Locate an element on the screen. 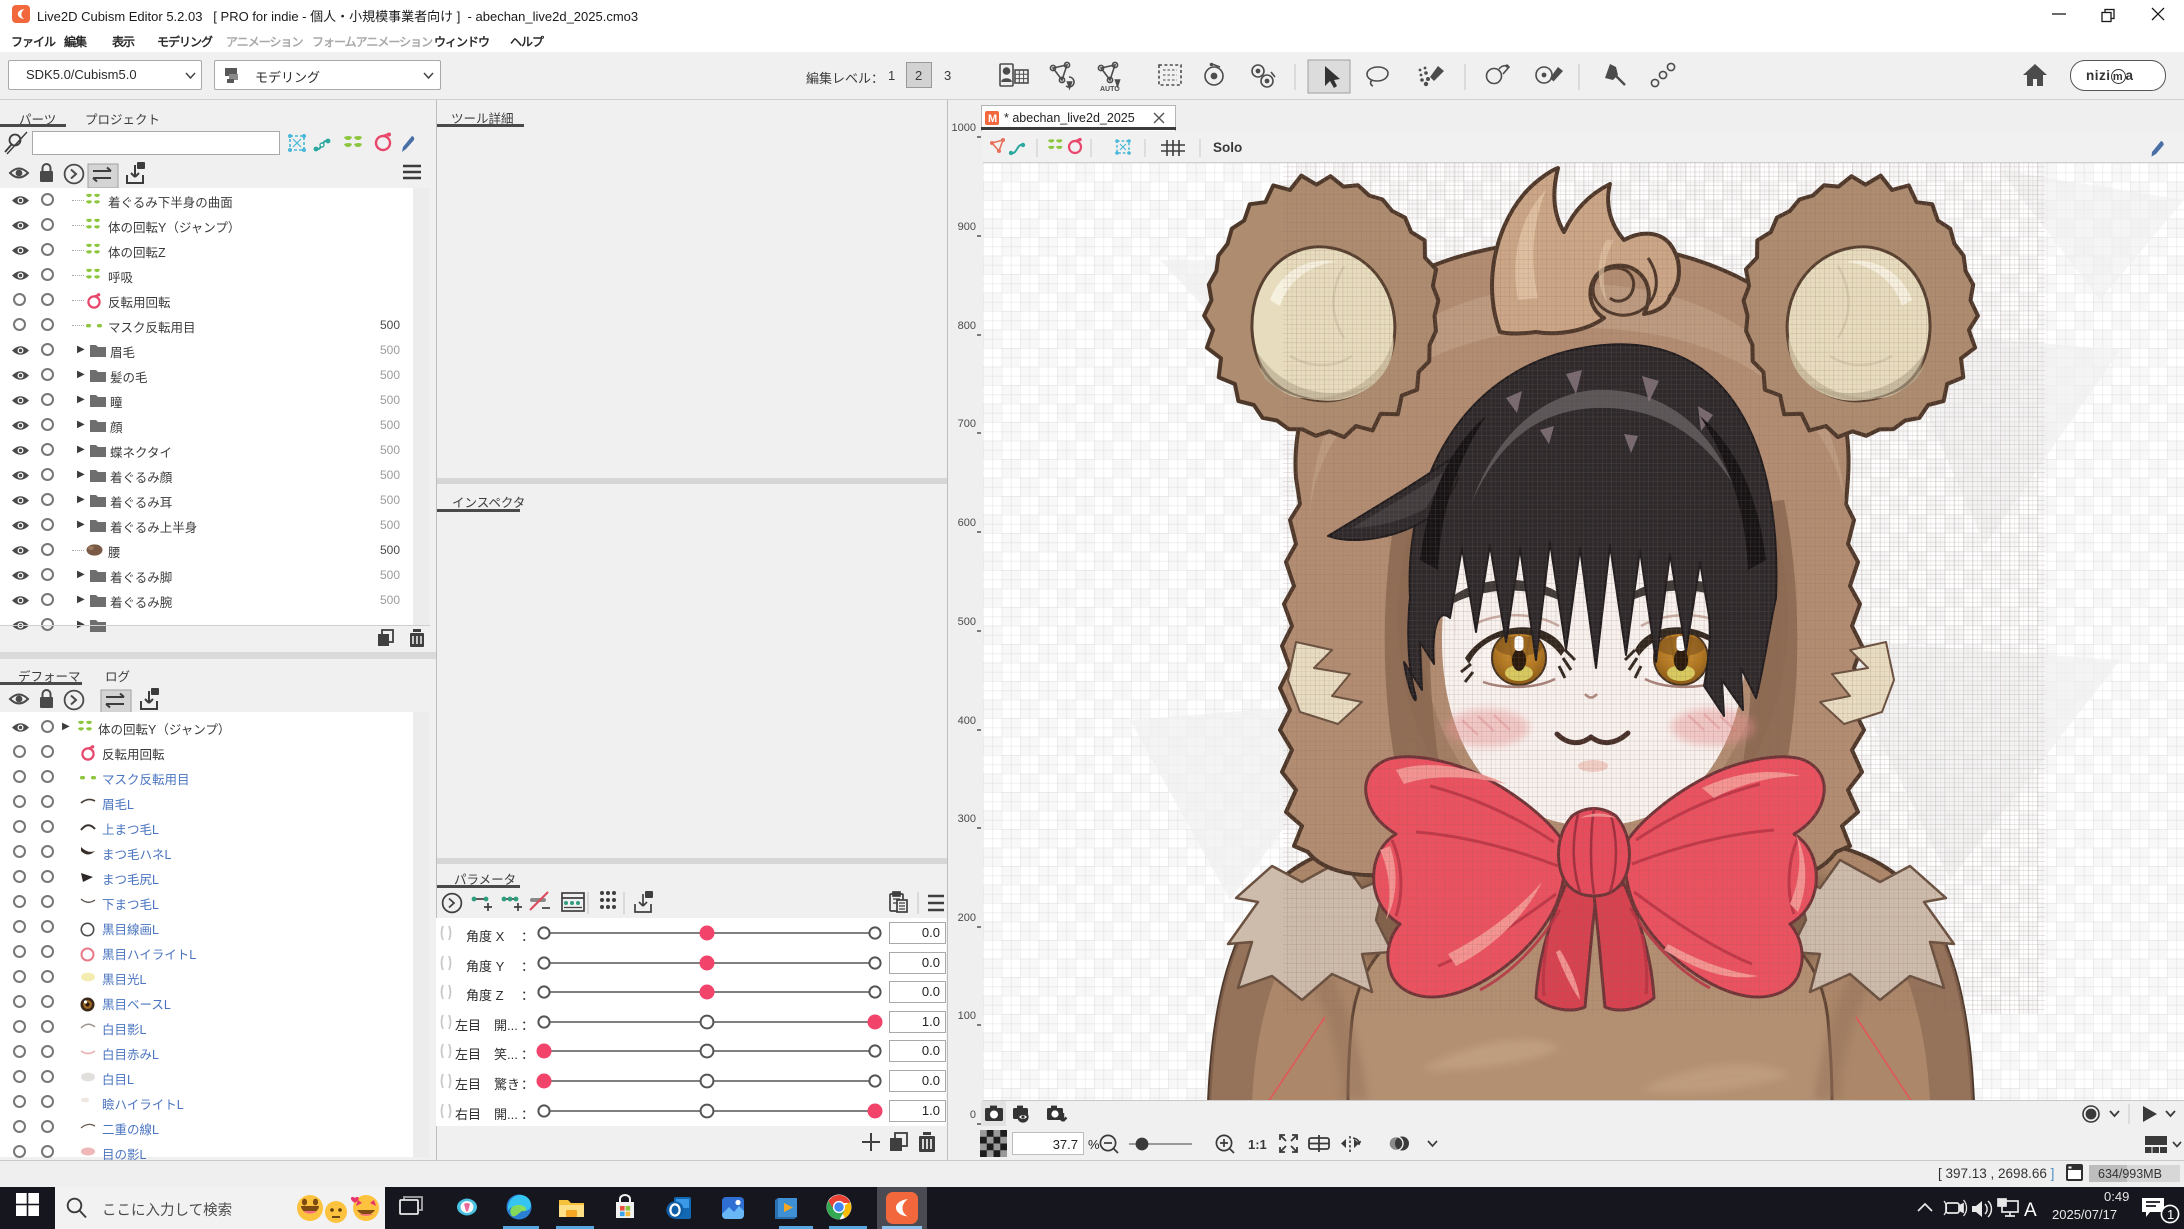 Image resolution: width=2184 pixels, height=1229 pixels. svg-text: 1 is located at coordinates (2170, 1214).